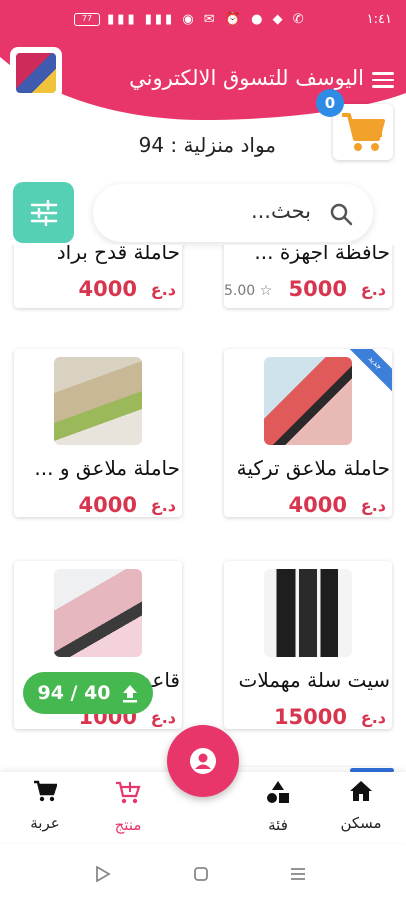  I want to click on product-card: جديد حاملة ملاعق تركية د.ع 4000, so click(308, 433).